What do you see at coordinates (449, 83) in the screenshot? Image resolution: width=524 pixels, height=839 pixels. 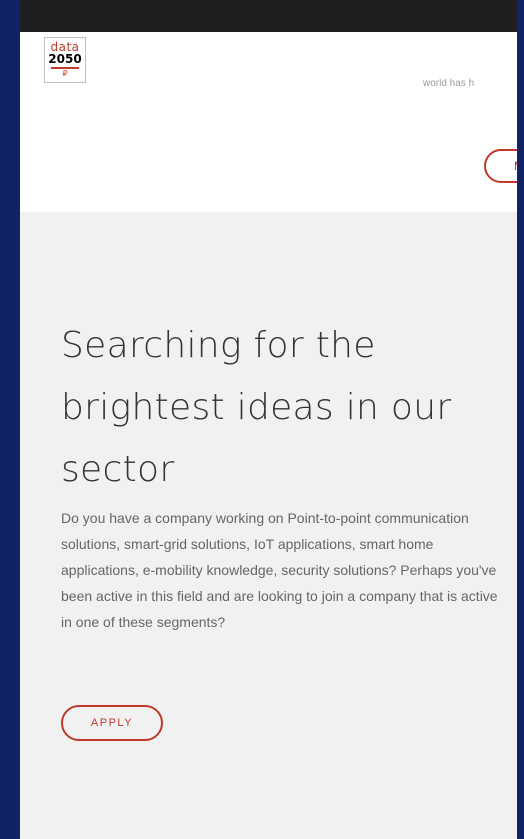 I see `truncated-header-text: world has h` at bounding box center [449, 83].